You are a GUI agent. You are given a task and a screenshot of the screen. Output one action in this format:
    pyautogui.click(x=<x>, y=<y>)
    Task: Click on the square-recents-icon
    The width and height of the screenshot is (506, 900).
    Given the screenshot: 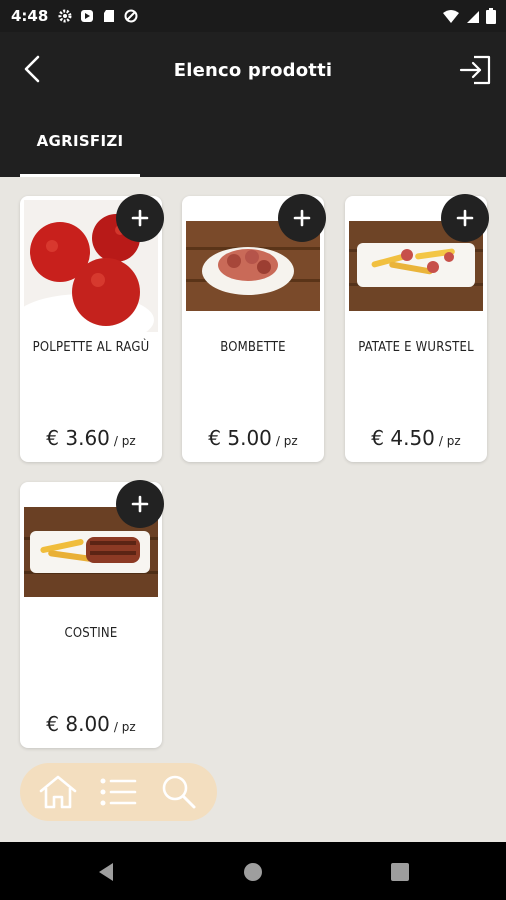 What is the action you would take?
    pyautogui.click(x=400, y=872)
    